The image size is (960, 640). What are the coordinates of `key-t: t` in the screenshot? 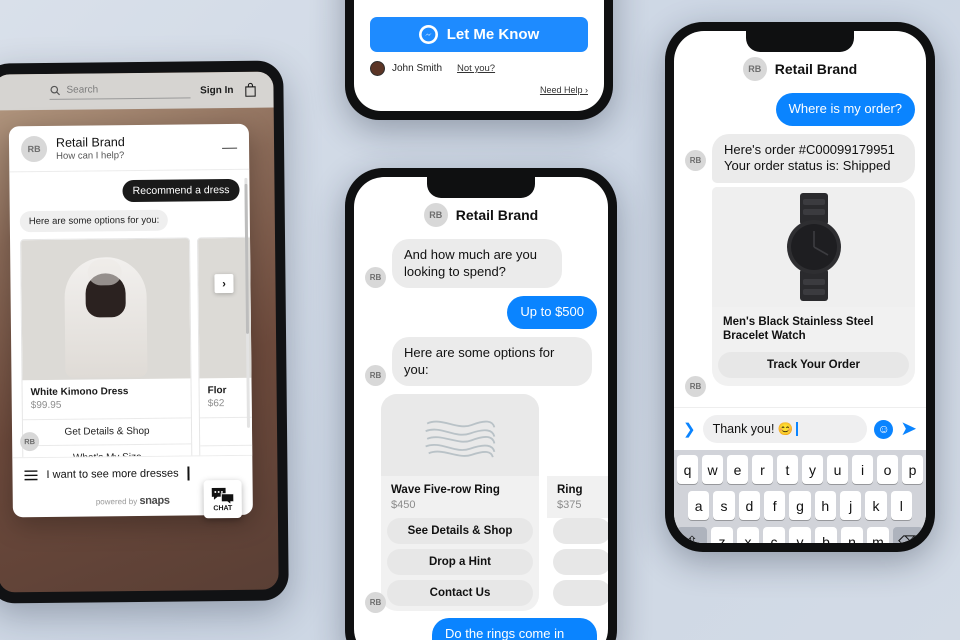 It's located at (787, 470).